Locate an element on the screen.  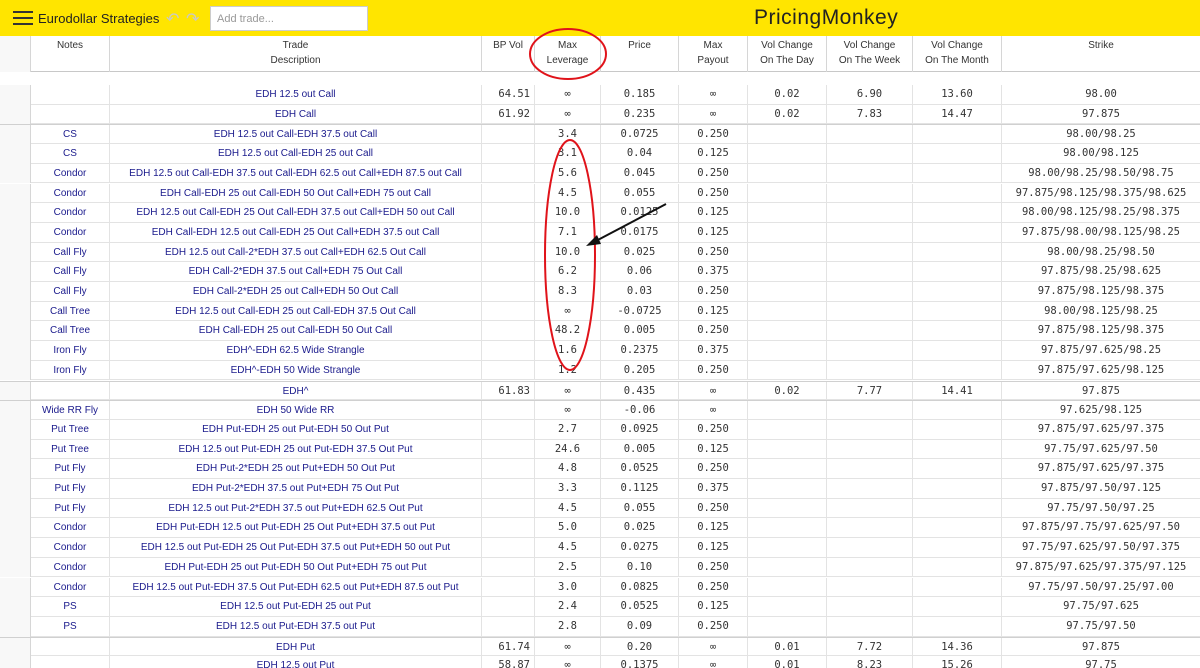
strike-cell: 98.00/98.125/98.25 is located at coordinates (1101, 312).